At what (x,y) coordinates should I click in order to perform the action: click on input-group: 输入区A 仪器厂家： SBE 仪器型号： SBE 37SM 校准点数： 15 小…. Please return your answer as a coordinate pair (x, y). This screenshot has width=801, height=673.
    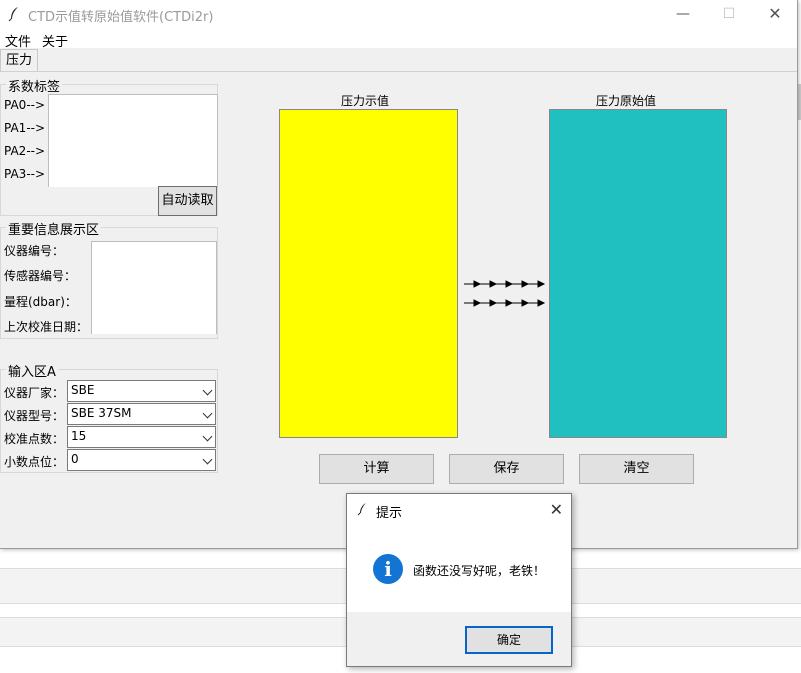
    Looking at the image, I should click on (109, 417).